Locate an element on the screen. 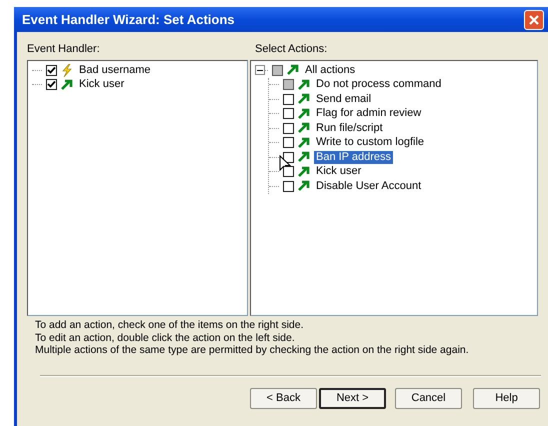 This screenshot has height=426, width=548. close-icon is located at coordinates (534, 20).